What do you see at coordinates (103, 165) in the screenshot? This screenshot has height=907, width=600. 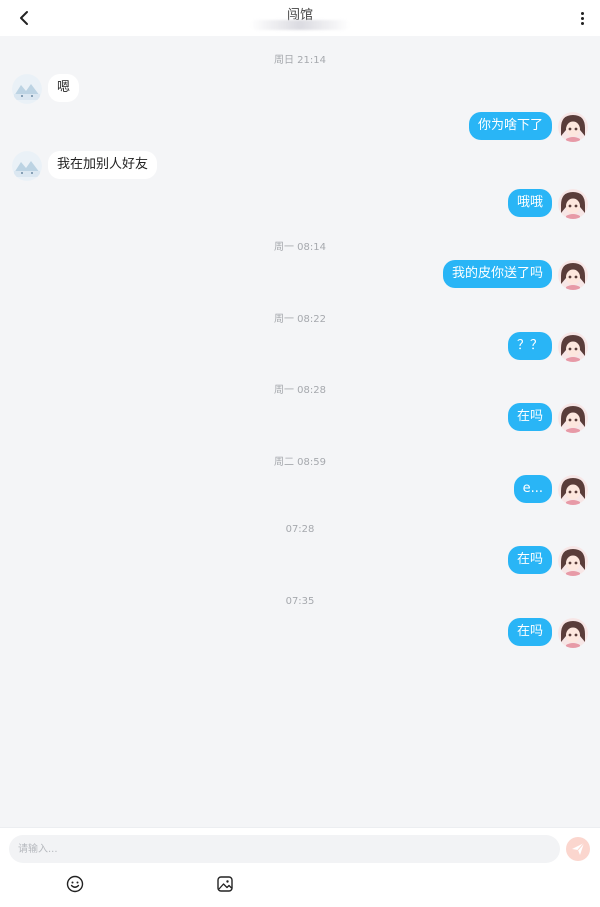 I see `incoming-message: 我在加别人好友` at bounding box center [103, 165].